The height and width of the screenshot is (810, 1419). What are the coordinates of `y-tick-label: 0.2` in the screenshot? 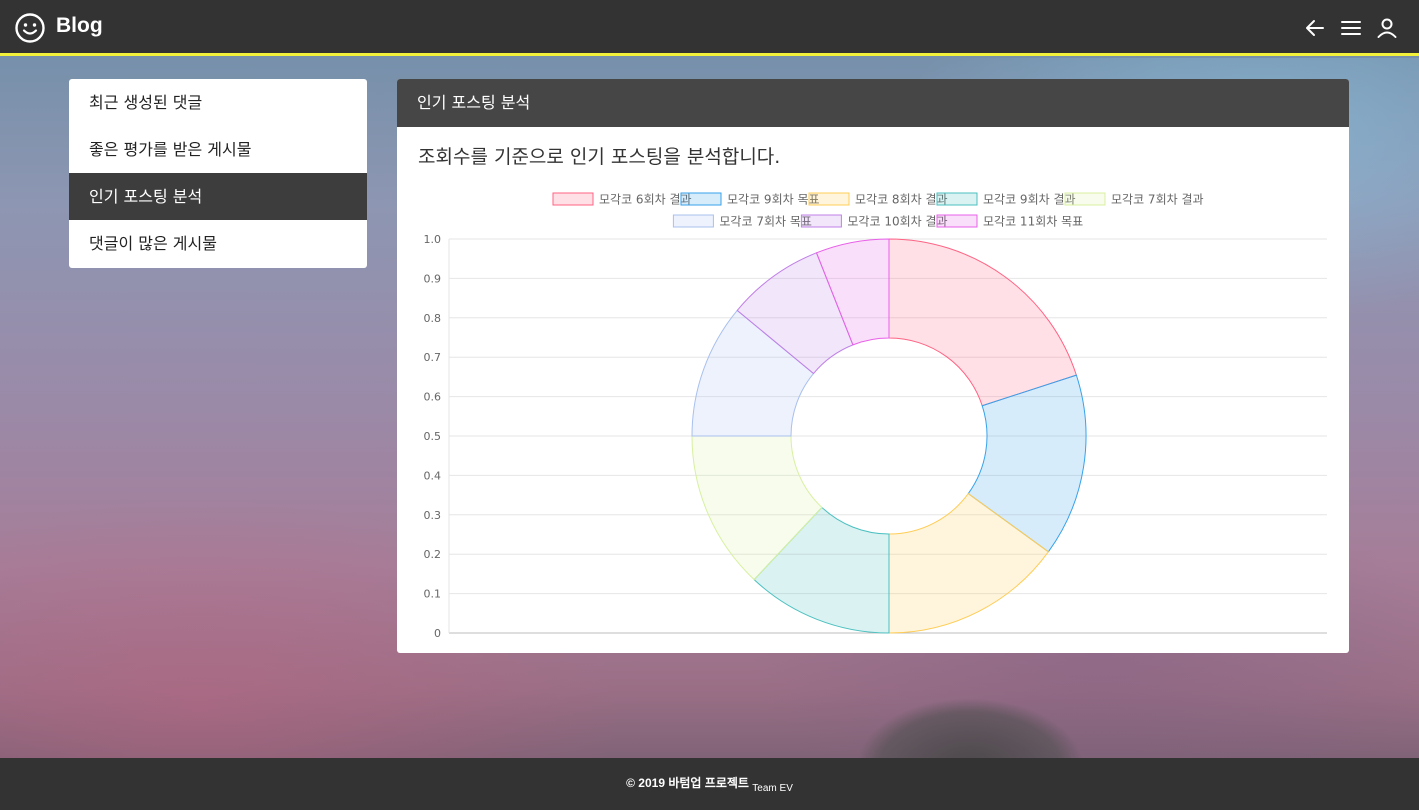 It's located at (433, 554).